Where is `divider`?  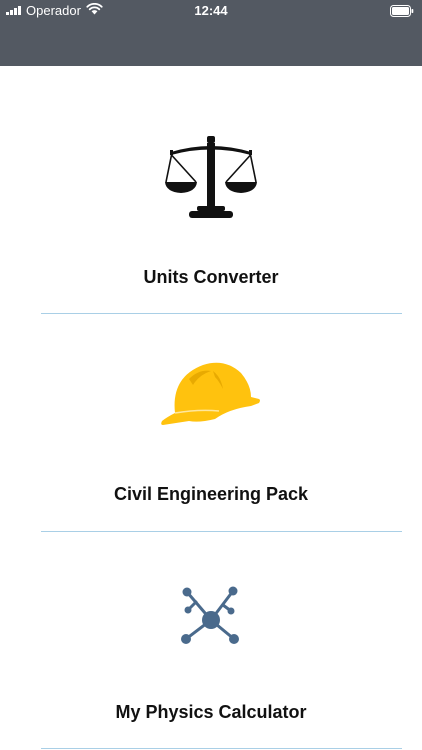 divider is located at coordinates (221, 748).